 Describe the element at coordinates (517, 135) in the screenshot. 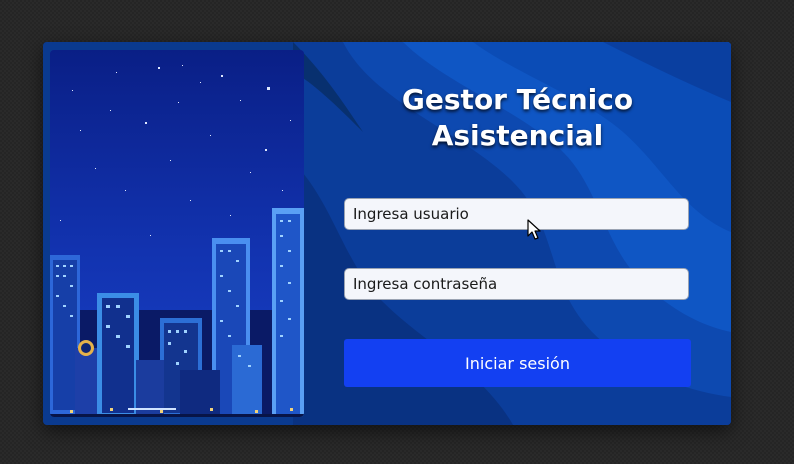

I see `page-title-line2: Asistencial` at that location.